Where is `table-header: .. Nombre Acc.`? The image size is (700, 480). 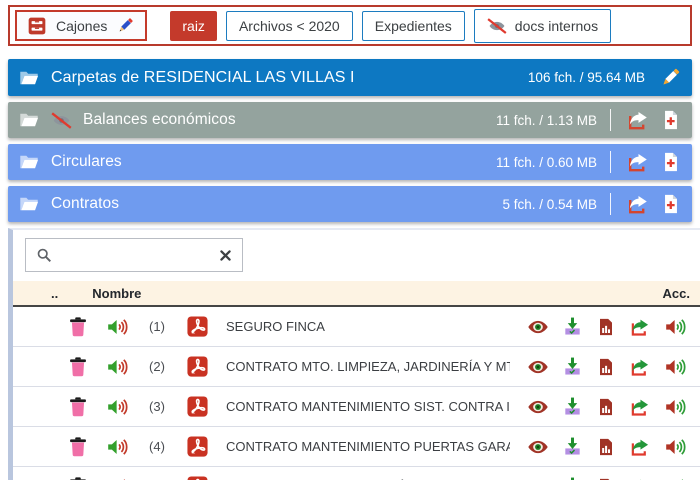 table-header: .. Nombre Acc. is located at coordinates (356, 294).